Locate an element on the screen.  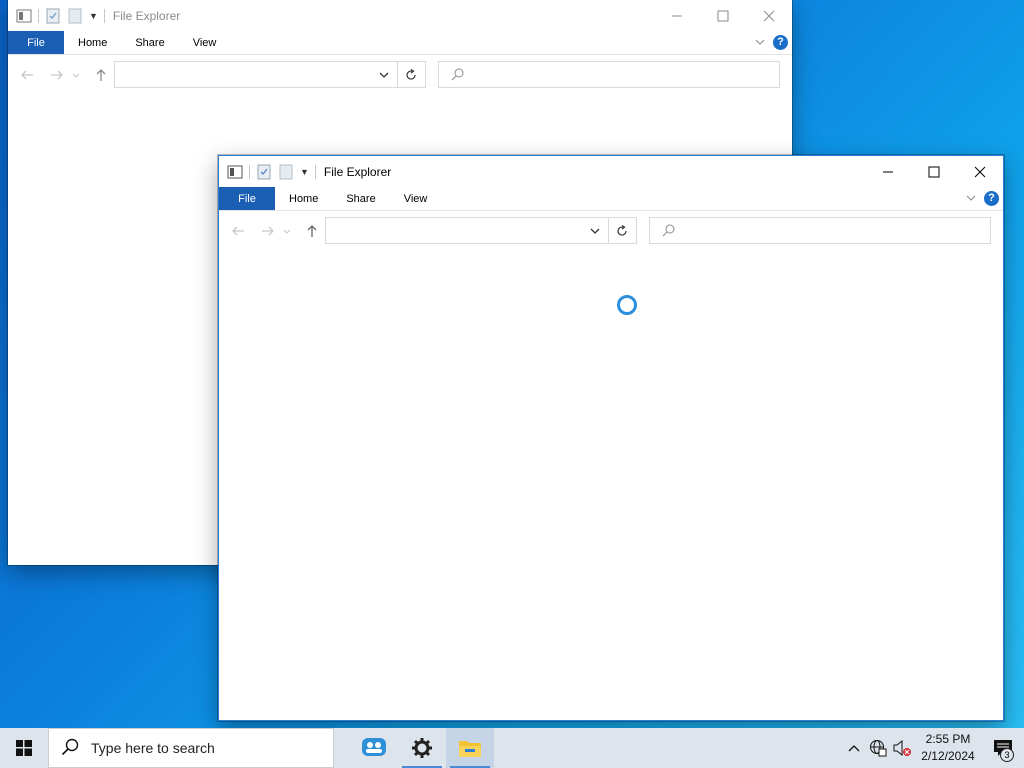
settings-gear-icon is located at coordinates (422, 748).